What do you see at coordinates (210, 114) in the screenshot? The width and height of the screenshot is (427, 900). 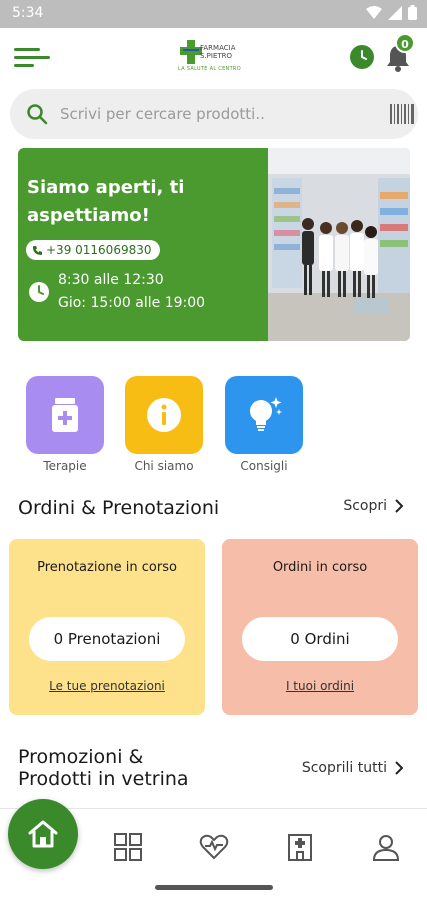 I see `search-input` at bounding box center [210, 114].